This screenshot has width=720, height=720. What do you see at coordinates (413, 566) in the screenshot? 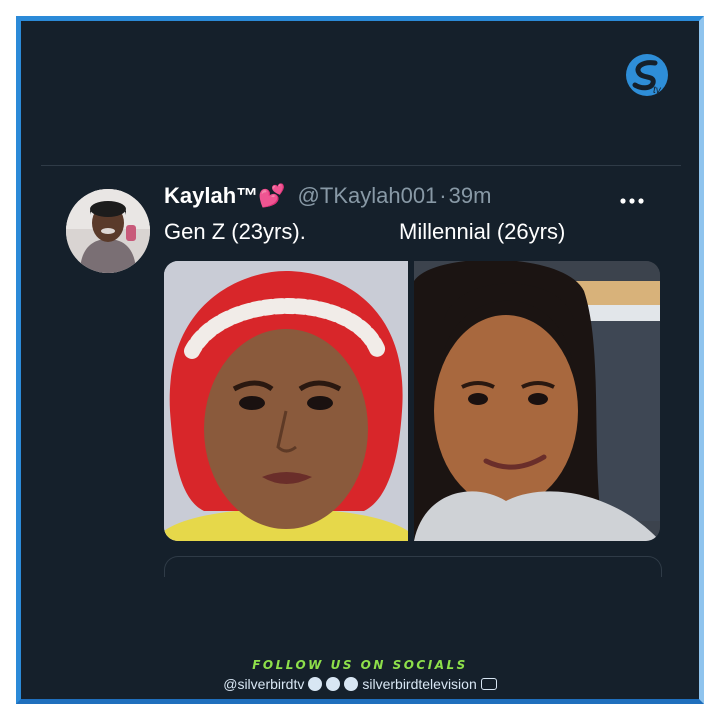
I see `next-tweet-edge` at bounding box center [413, 566].